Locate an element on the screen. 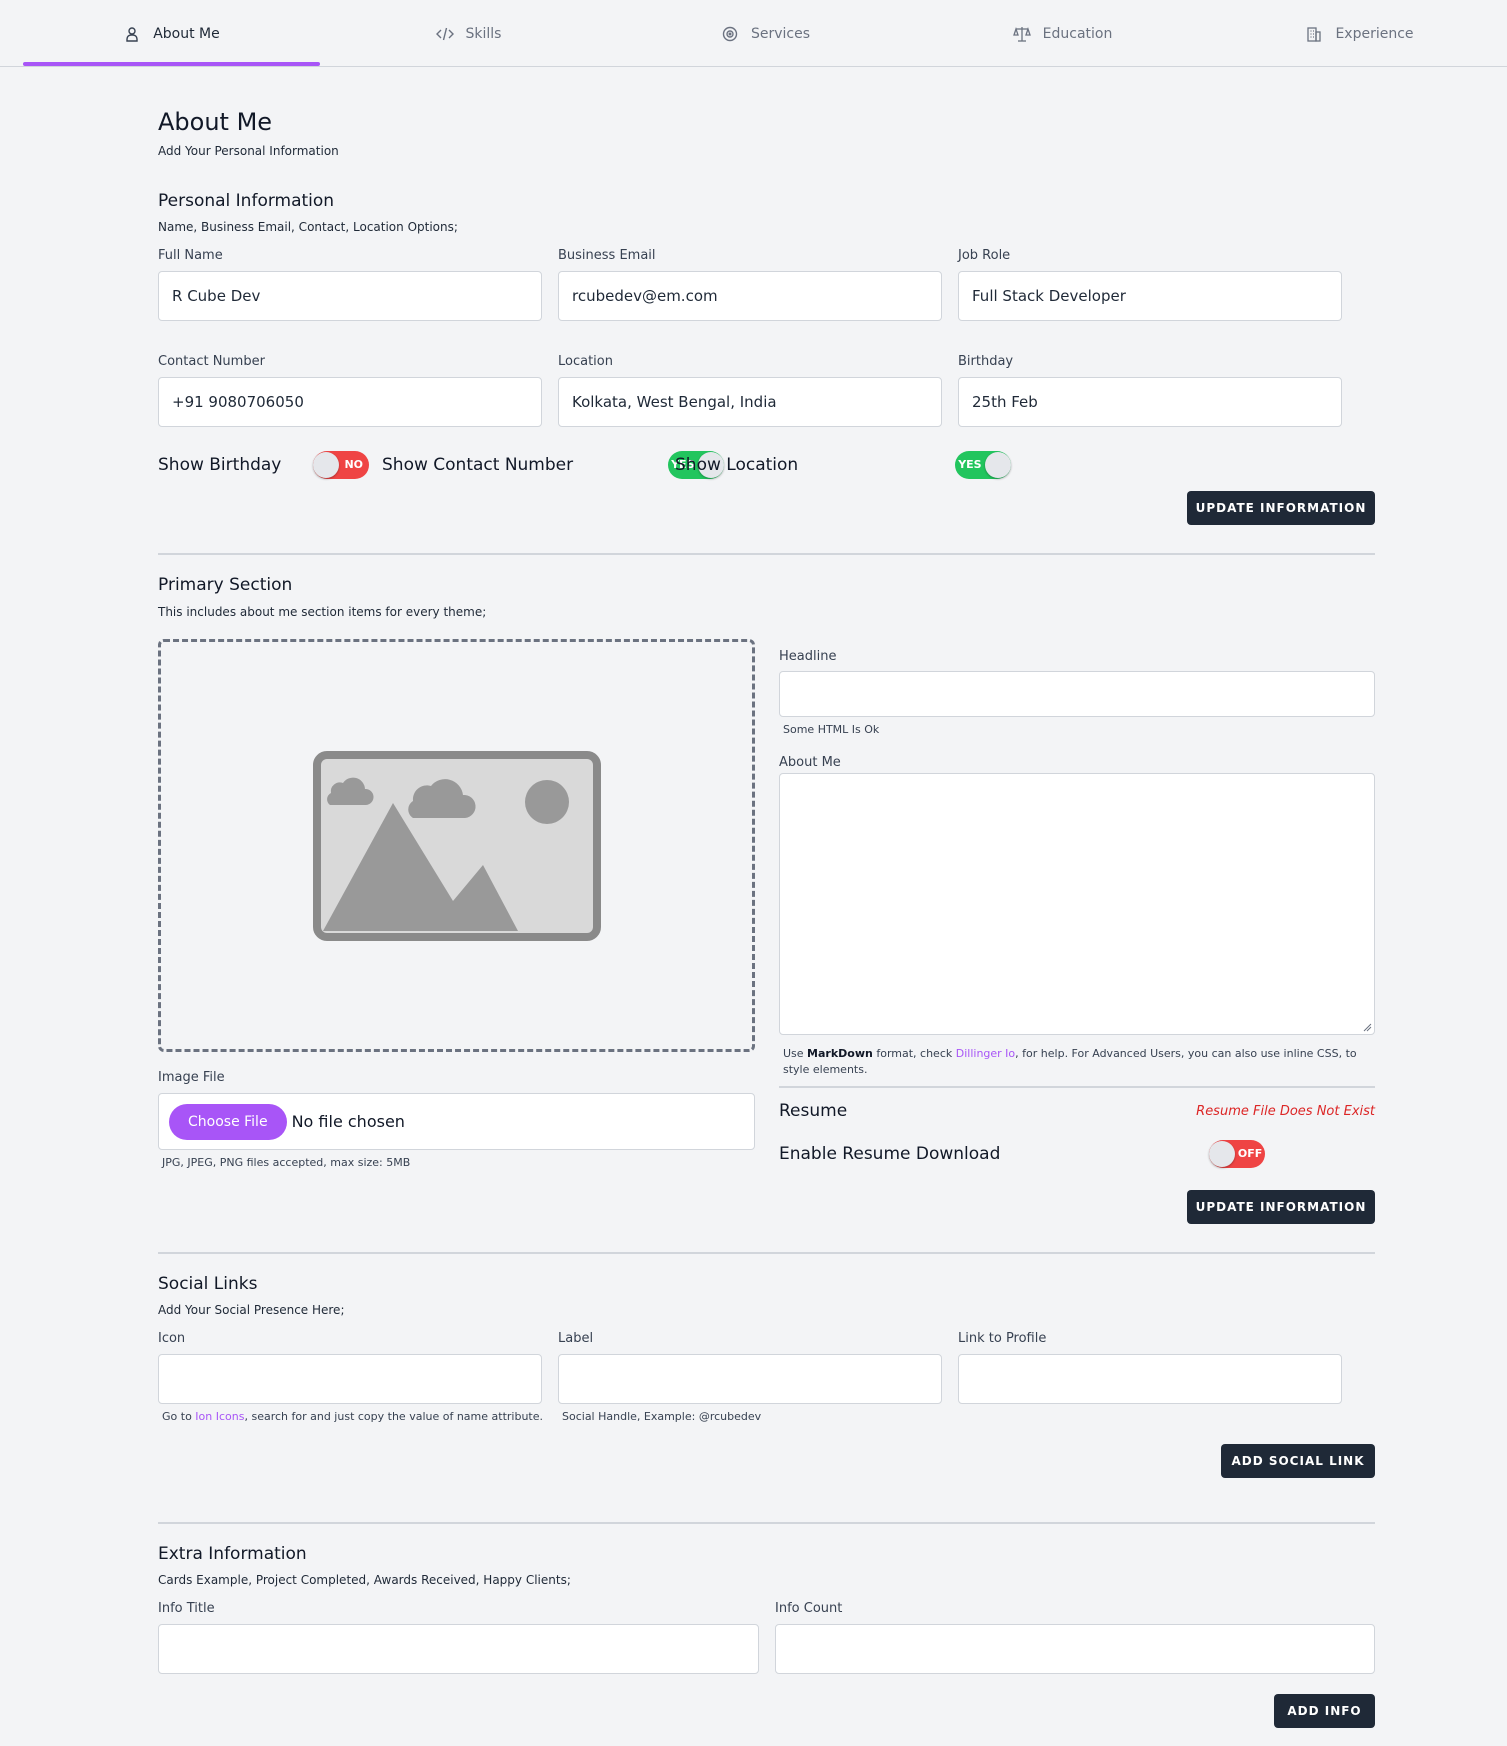  resume-label: Resume is located at coordinates (813, 1111).